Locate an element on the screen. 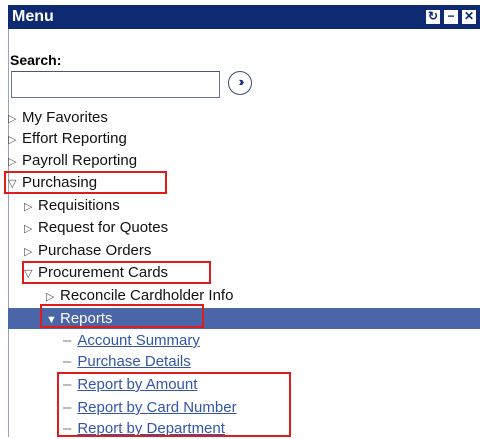 This screenshot has width=480, height=439. close-icon: ✕ is located at coordinates (469, 17).